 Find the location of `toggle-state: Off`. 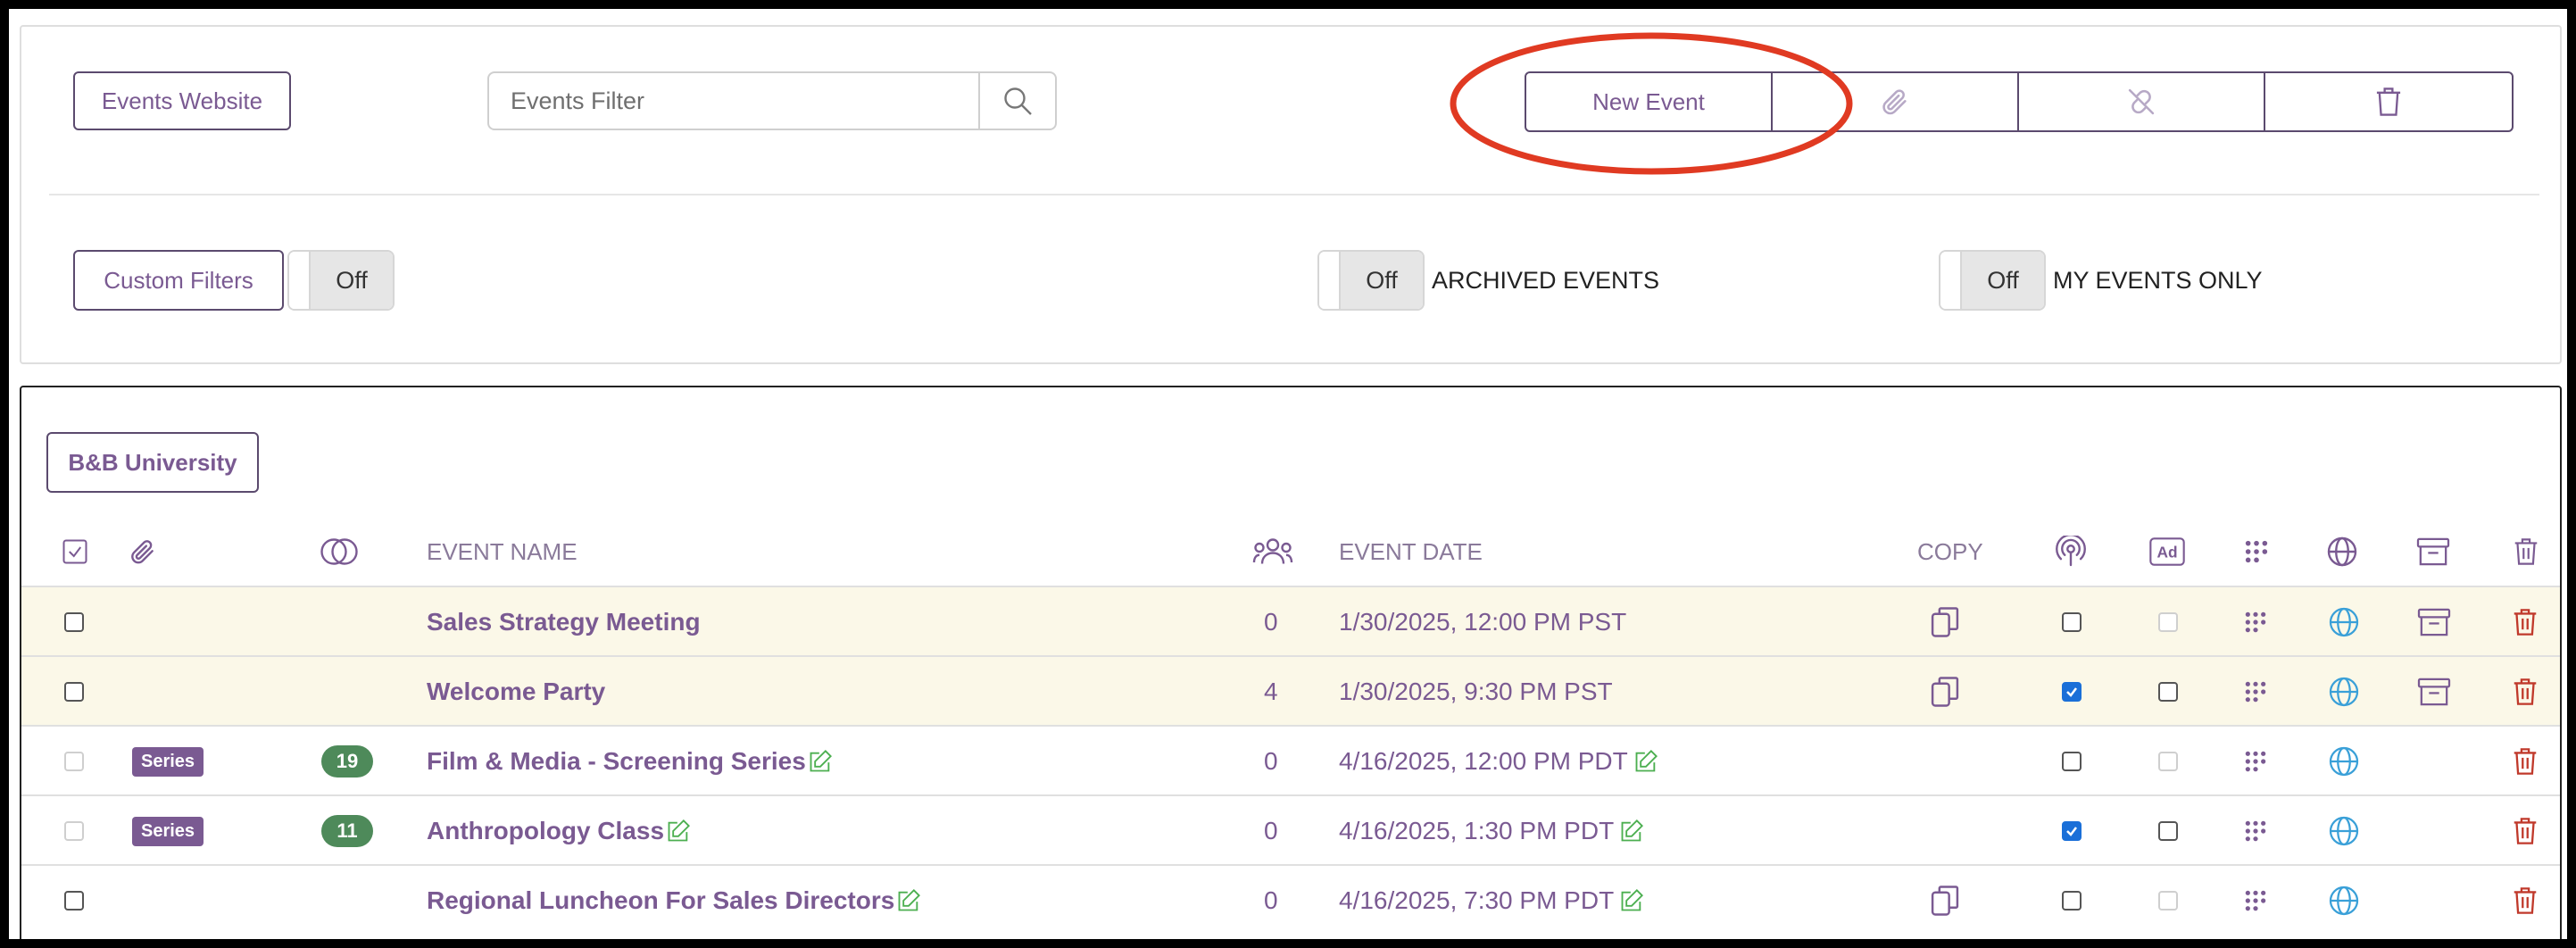

toggle-state: Off is located at coordinates (2003, 280).